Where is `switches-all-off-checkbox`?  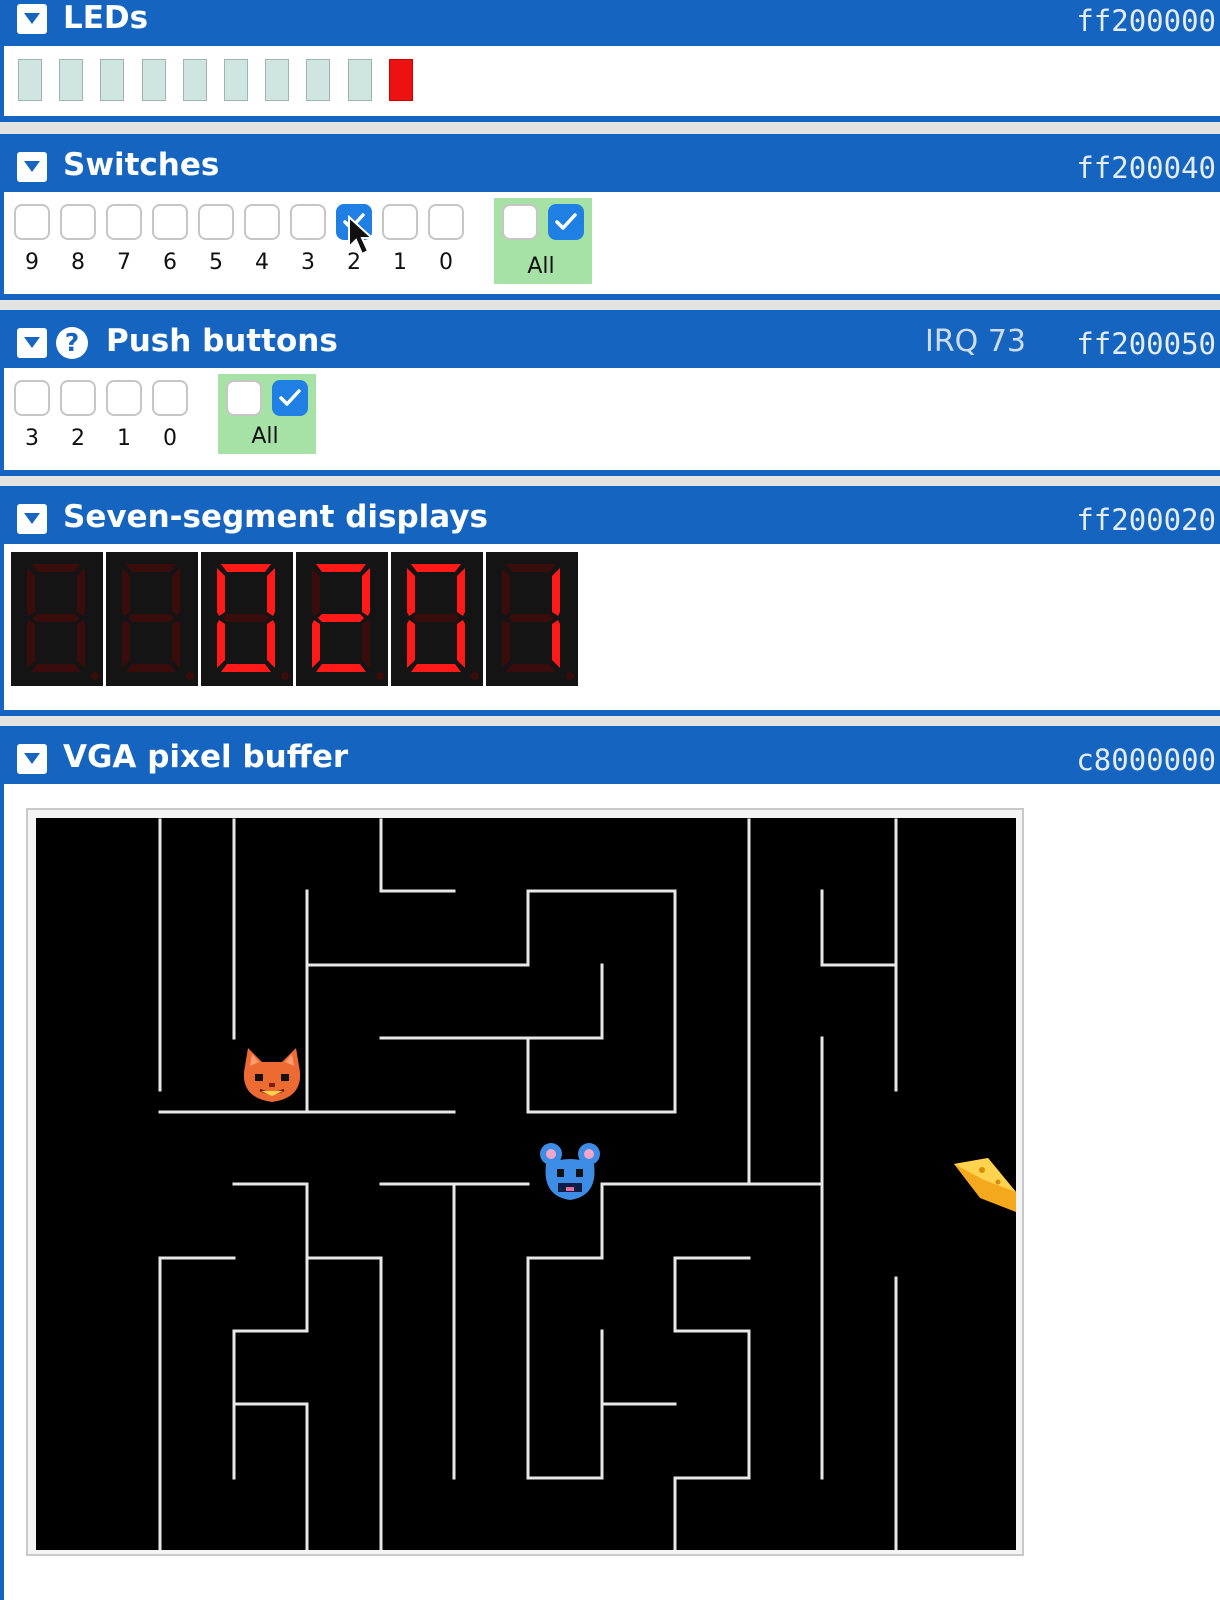 switches-all-off-checkbox is located at coordinates (520, 222).